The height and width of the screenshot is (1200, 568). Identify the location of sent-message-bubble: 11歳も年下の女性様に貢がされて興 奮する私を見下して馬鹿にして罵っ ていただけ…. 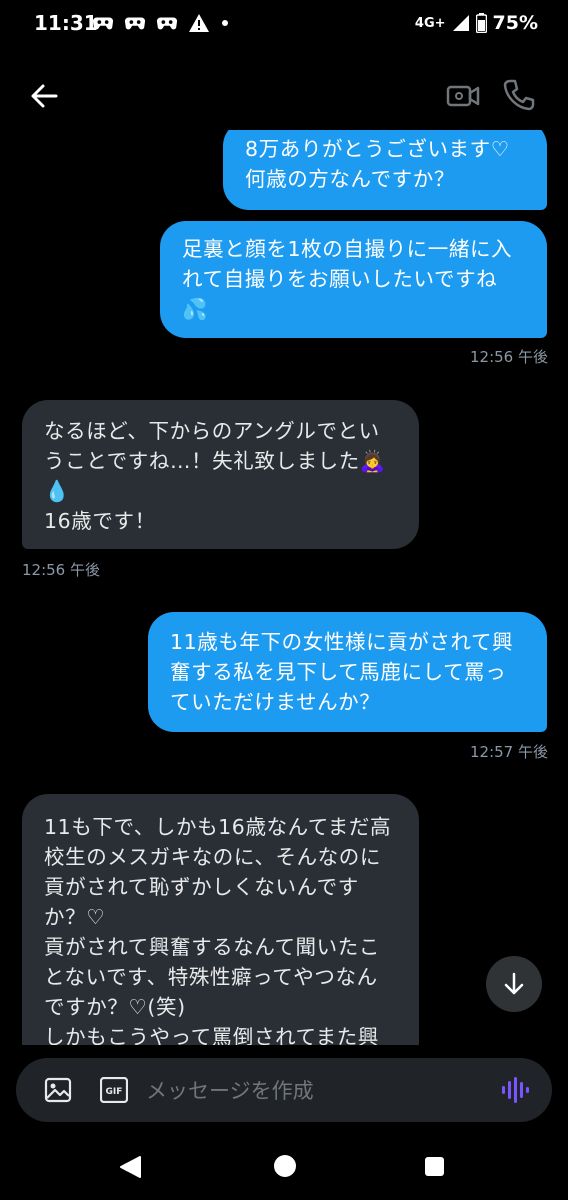
(347, 672).